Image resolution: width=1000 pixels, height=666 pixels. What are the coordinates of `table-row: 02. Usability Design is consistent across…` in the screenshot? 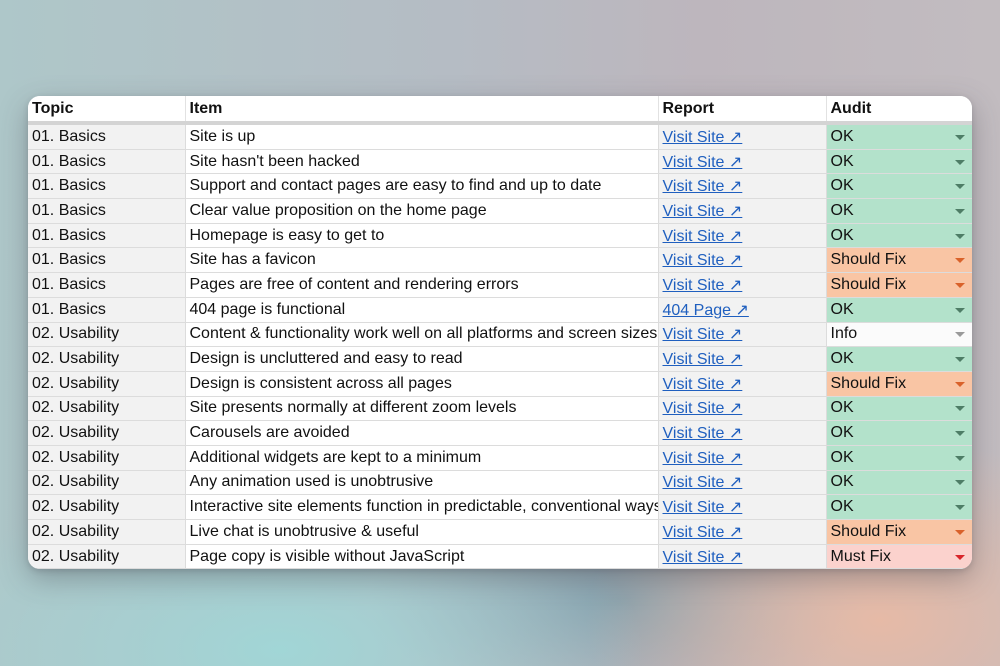 It's located at (500, 384).